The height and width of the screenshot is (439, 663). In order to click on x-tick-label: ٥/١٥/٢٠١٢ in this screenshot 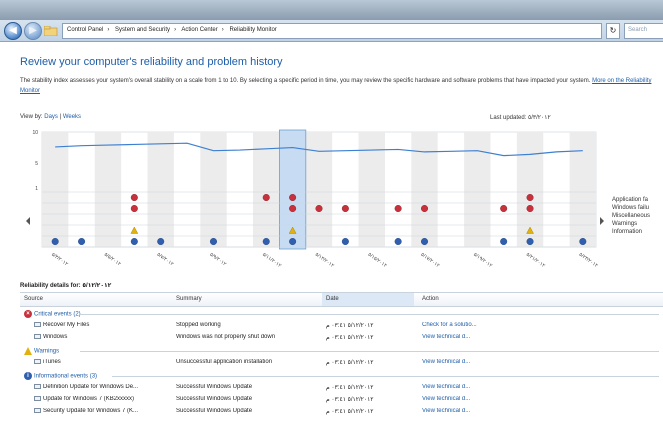, I will do `click(377, 260)`.